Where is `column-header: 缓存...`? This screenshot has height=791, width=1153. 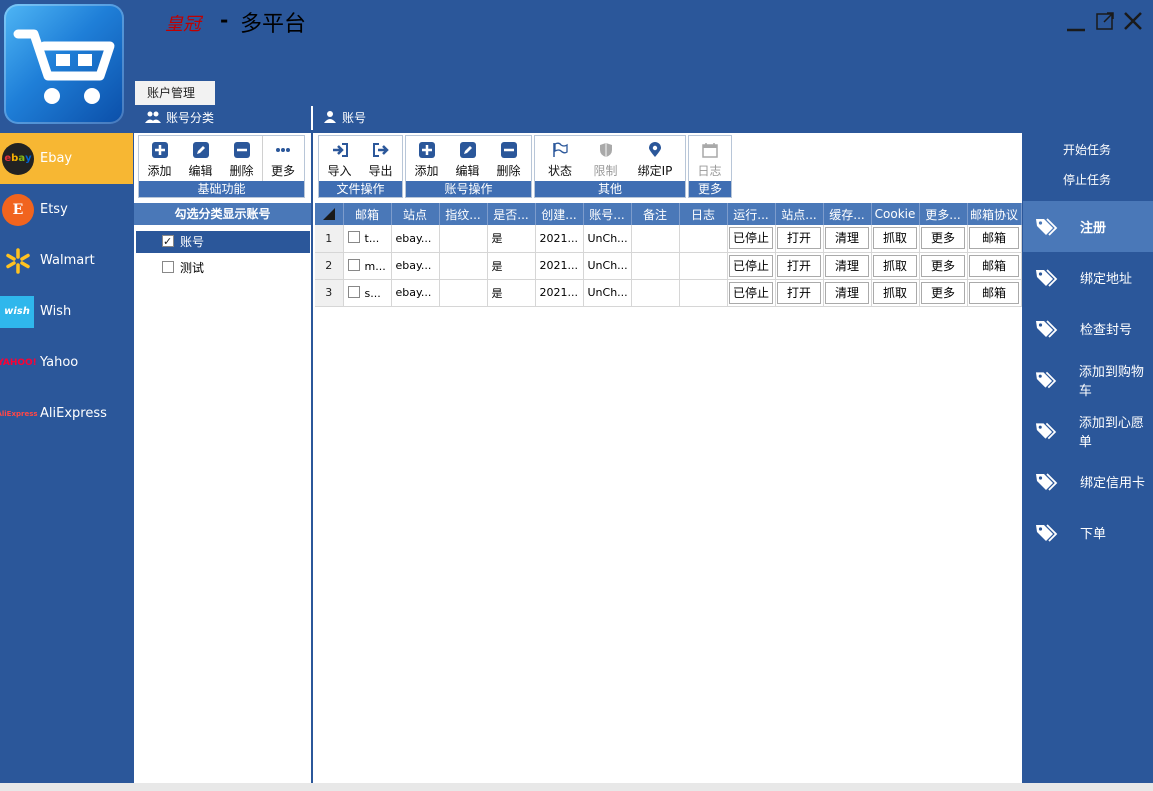 column-header: 缓存... is located at coordinates (847, 214).